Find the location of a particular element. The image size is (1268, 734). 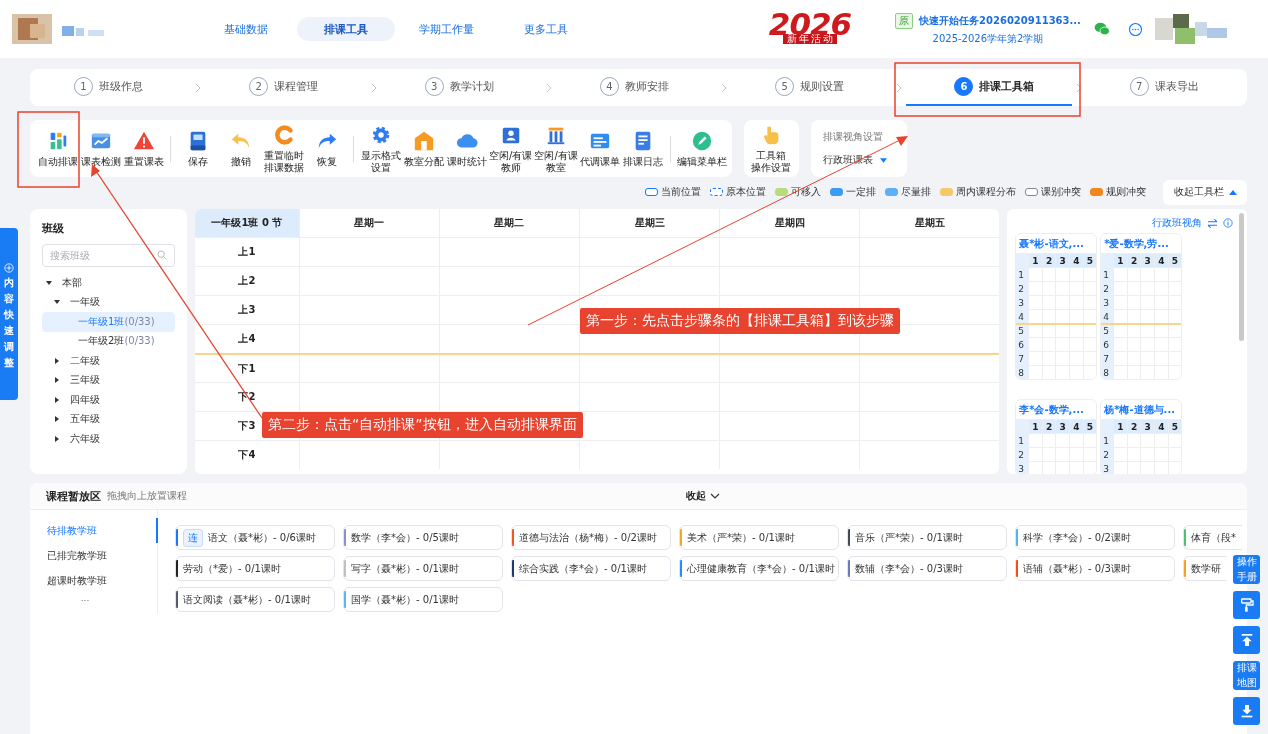

row-header: 8 is located at coordinates (1022, 372).